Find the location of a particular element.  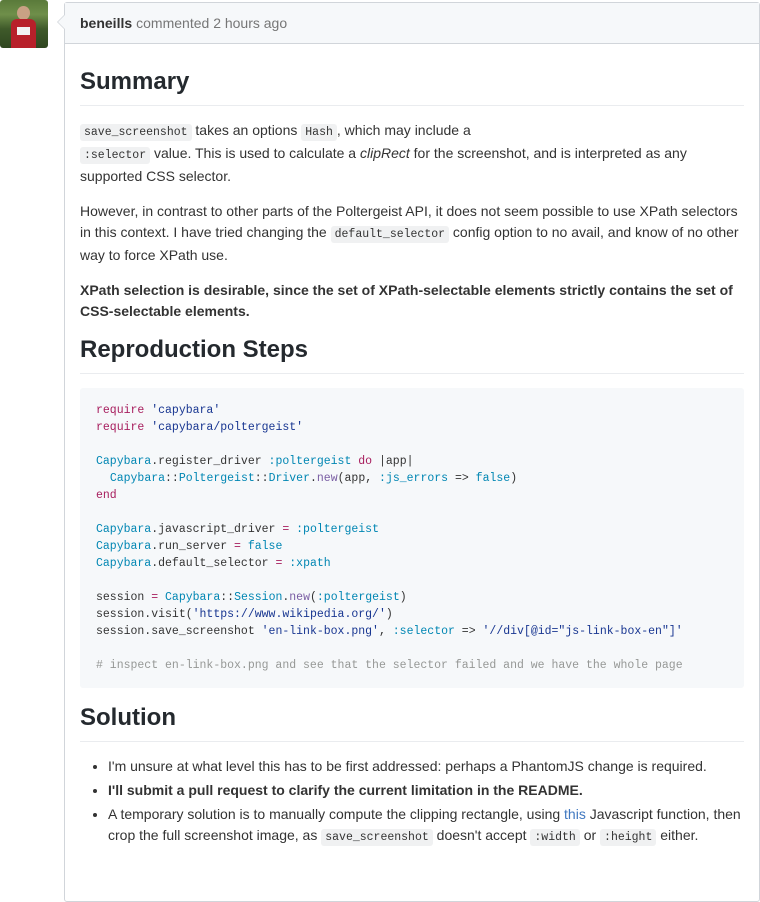

this-link: this is located at coordinates (575, 814).